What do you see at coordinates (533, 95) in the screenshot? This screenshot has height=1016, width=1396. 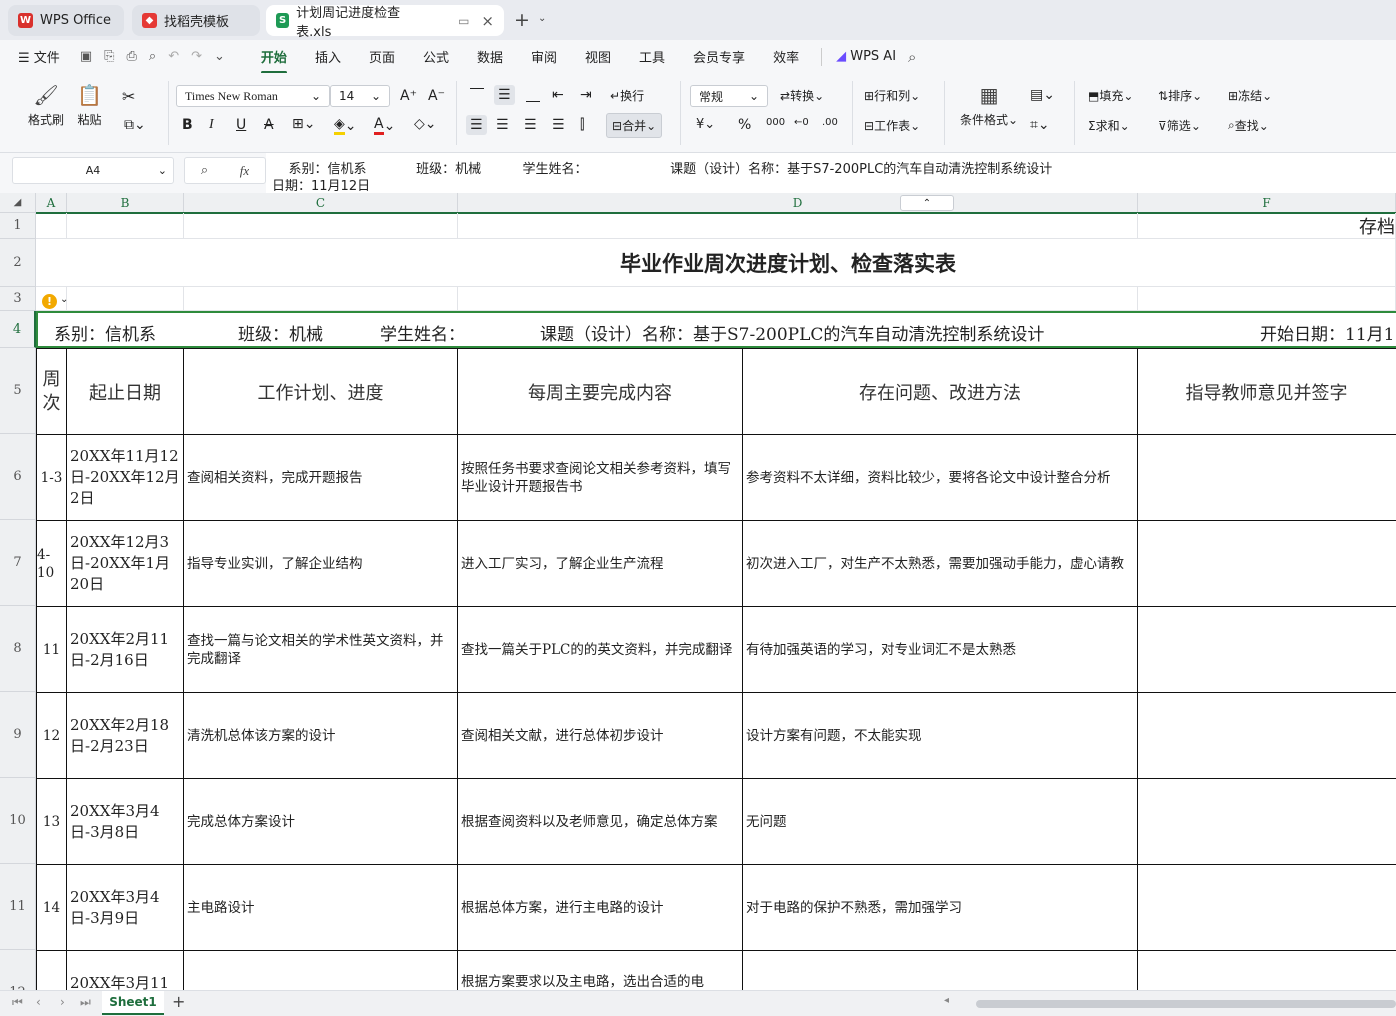 I see `align-bottom-icon: ⎽` at bounding box center [533, 95].